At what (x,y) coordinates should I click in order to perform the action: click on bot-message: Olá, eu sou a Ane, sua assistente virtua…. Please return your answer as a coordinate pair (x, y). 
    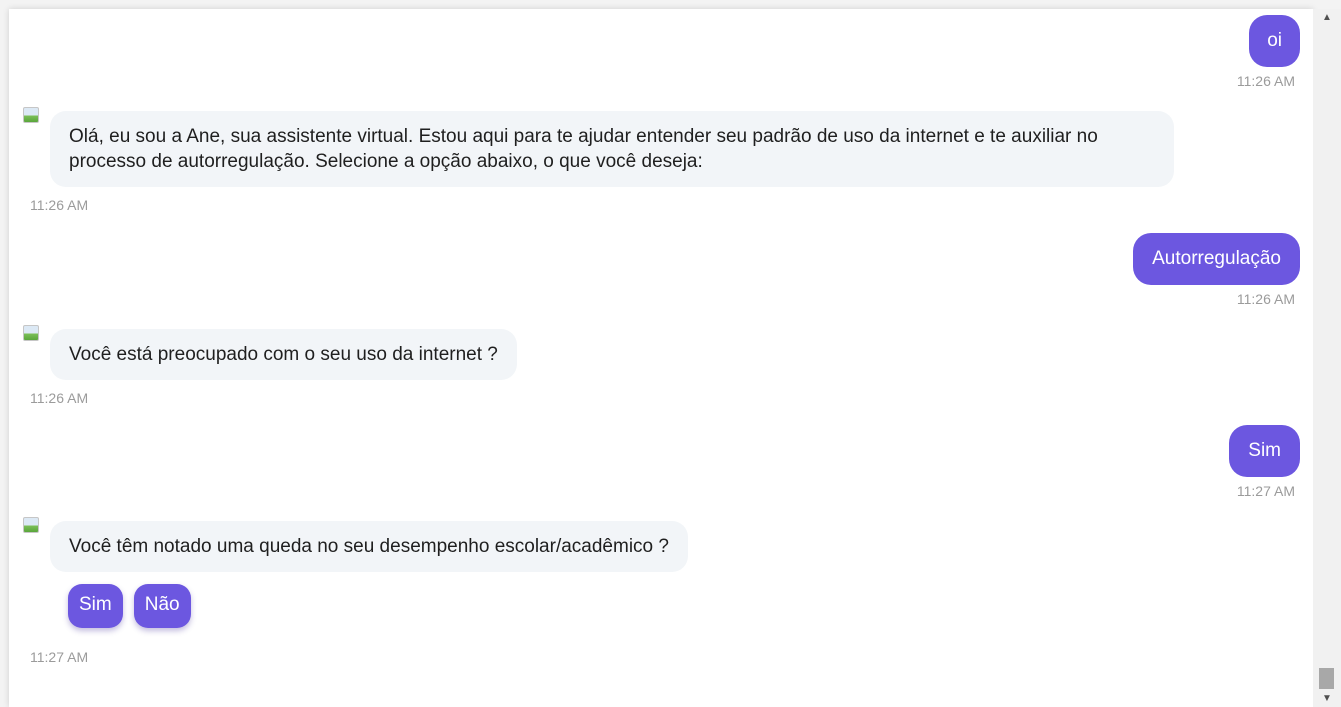
    Looking at the image, I should click on (598, 160).